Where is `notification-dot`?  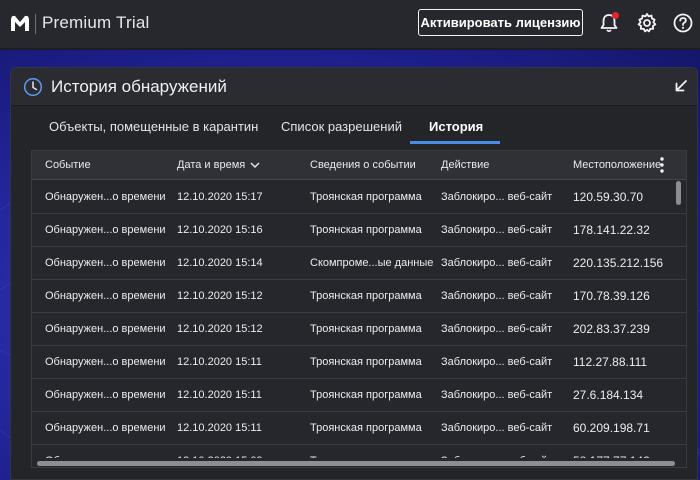
notification-dot is located at coordinates (615, 15).